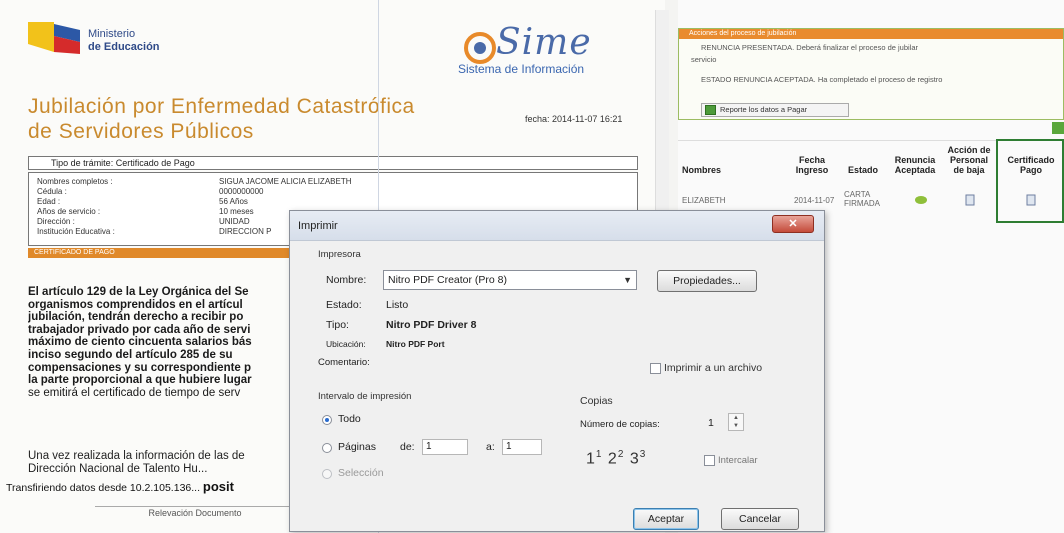 The image size is (1064, 533). I want to click on sime-wordmark: Sime, so click(544, 42).